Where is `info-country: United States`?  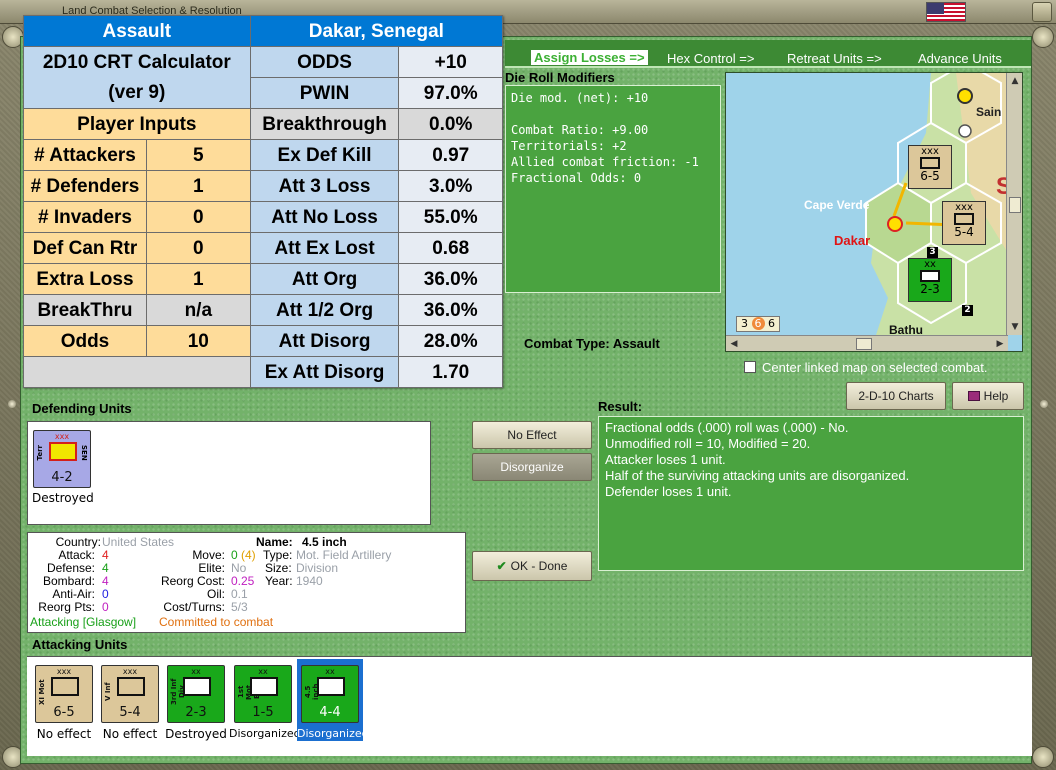 info-country: United States is located at coordinates (138, 542).